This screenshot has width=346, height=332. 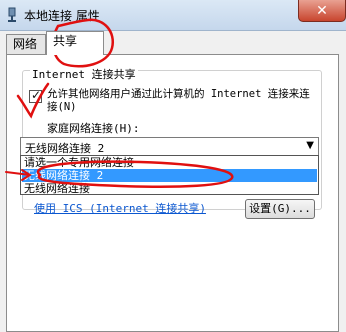 I want to click on select-value: 无线网络连接 2, so click(x=65, y=148).